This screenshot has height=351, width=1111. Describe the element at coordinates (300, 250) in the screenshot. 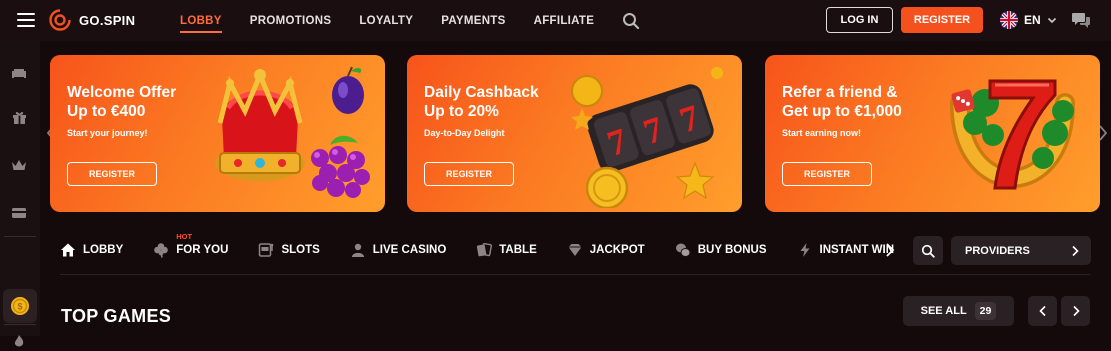

I see `category-label: SLOTS` at that location.